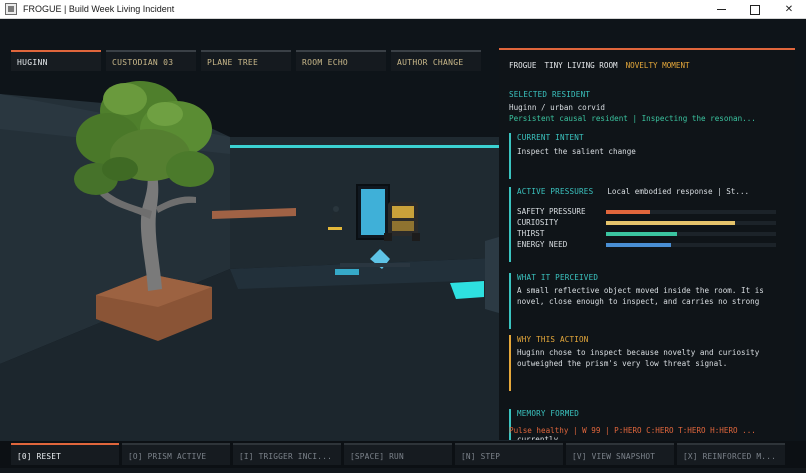  What do you see at coordinates (551, 211) in the screenshot?
I see `pressure-label: SAFETY PRESSURE` at bounding box center [551, 211].